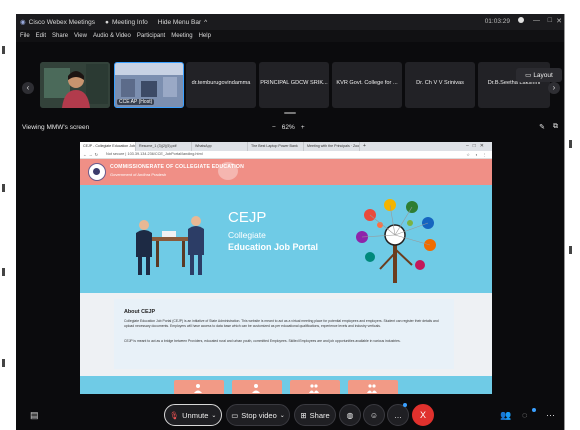  I want to click on about-panel, so click(284, 334).